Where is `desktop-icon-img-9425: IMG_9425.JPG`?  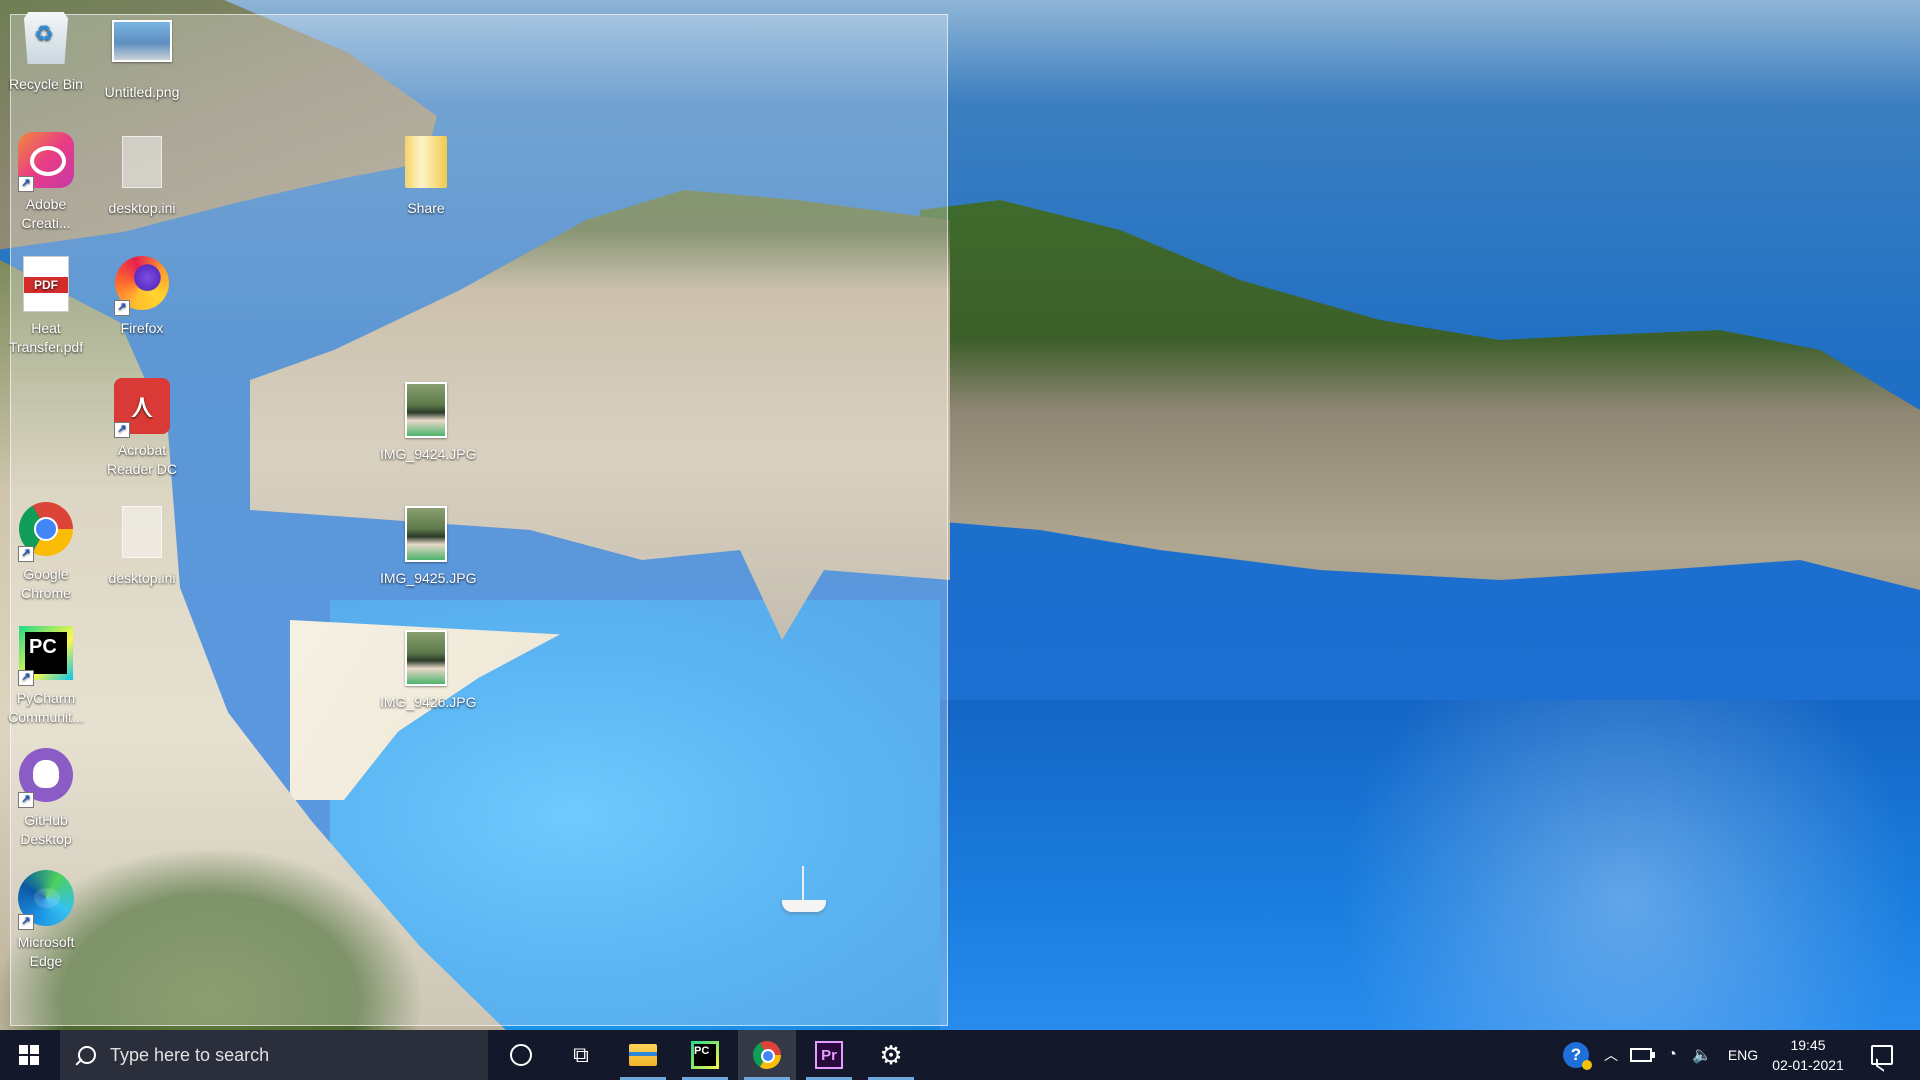
desktop-icon-img-9425: IMG_9425.JPG is located at coordinates (428, 544).